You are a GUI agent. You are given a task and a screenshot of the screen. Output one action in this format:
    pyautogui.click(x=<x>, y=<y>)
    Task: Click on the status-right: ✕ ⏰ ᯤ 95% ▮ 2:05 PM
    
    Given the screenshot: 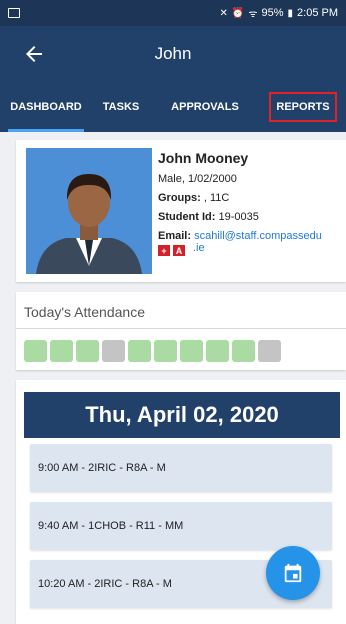 What is the action you would take?
    pyautogui.click(x=279, y=13)
    